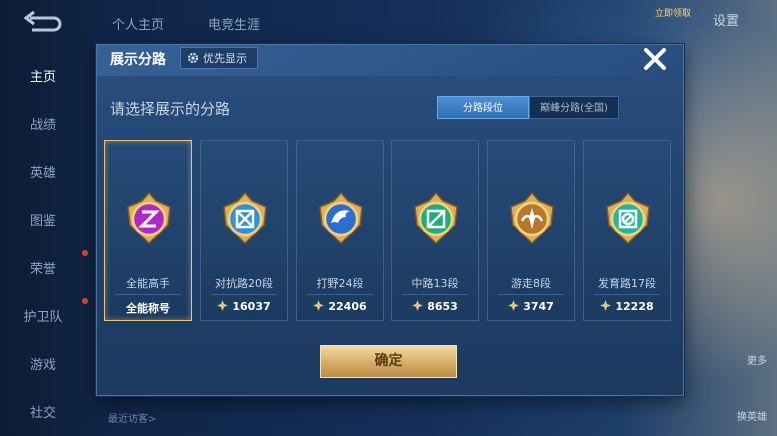 The width and height of the screenshot is (777, 436). I want to click on lane-card-roam: 游走8段 3747, so click(531, 230).